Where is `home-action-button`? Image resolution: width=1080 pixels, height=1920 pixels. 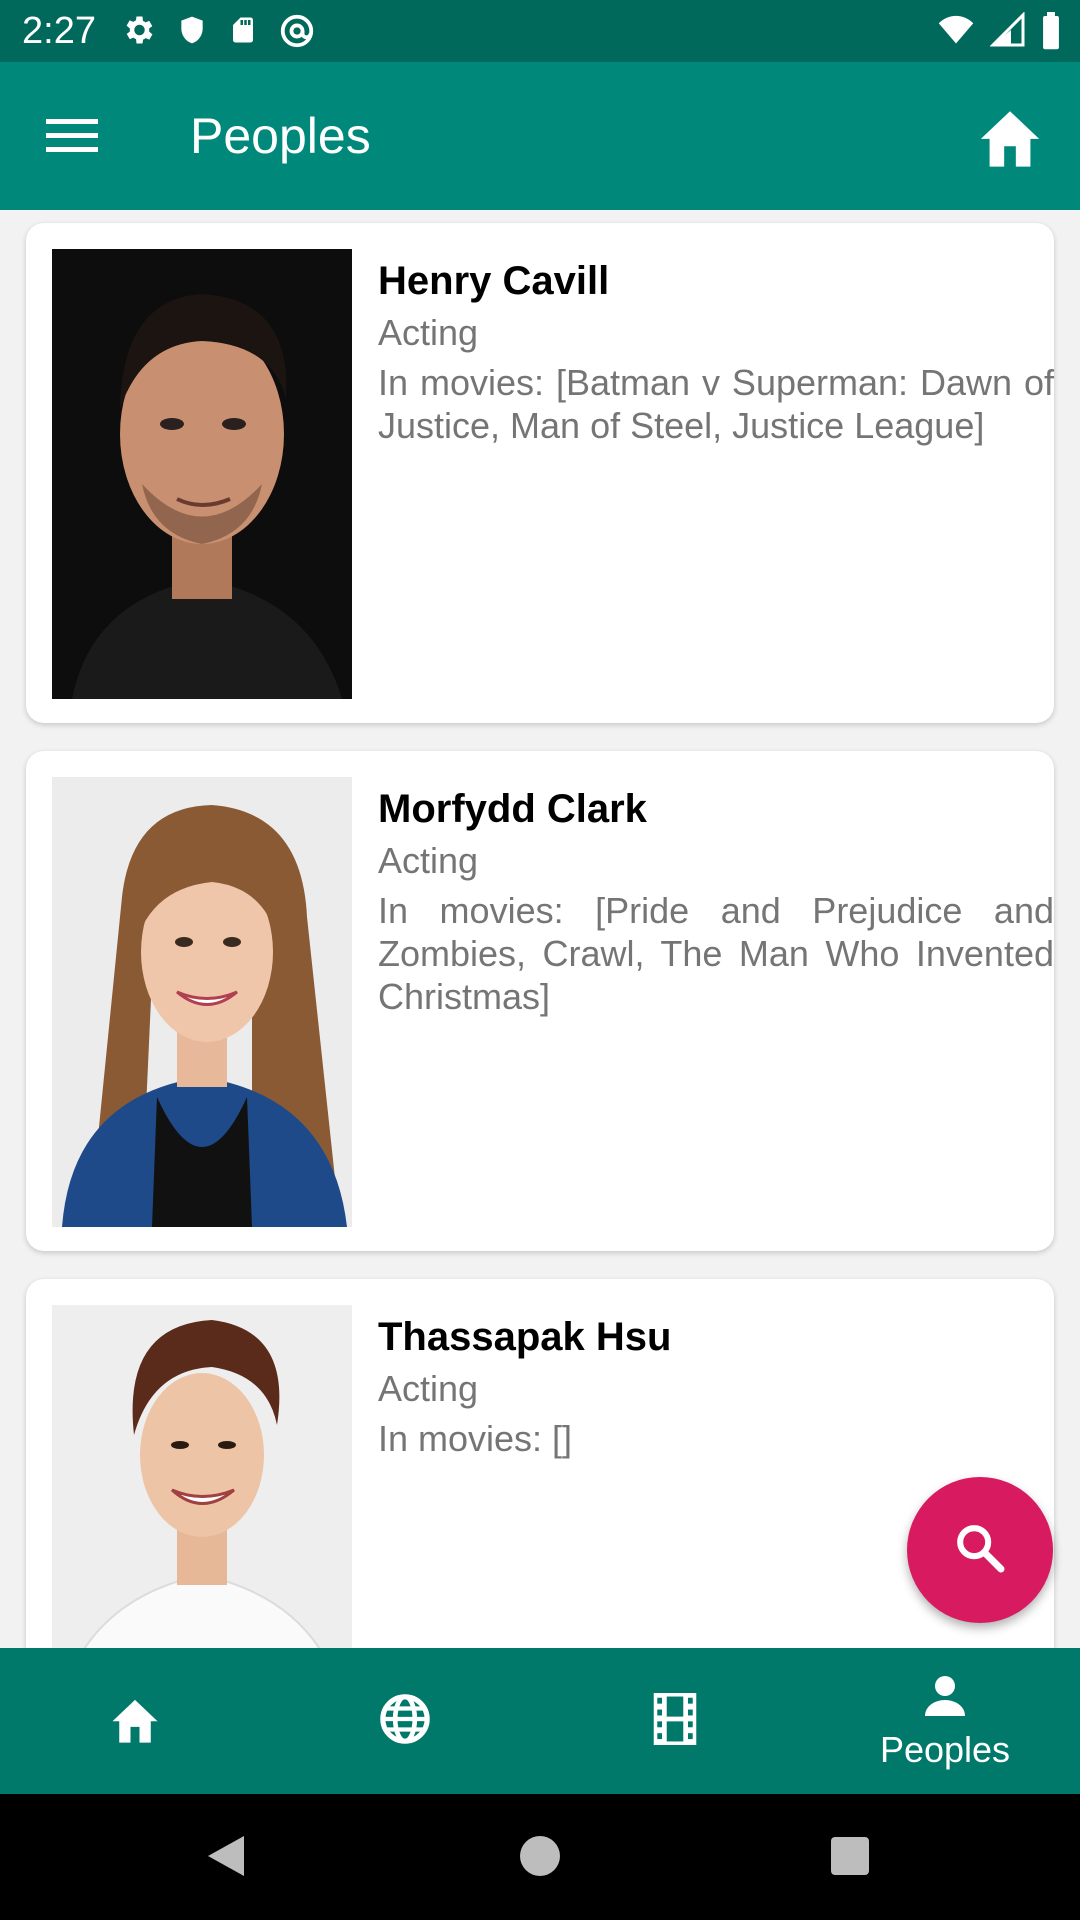 home-action-button is located at coordinates (1010, 138).